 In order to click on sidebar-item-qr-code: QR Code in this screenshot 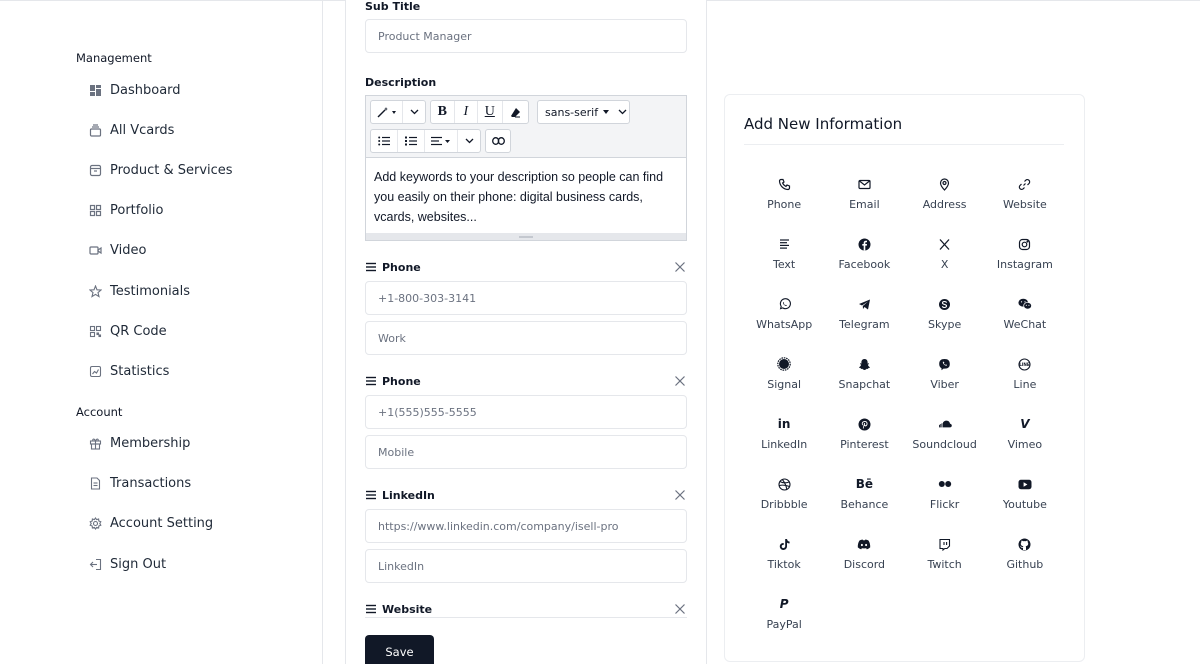, I will do `click(128, 331)`.